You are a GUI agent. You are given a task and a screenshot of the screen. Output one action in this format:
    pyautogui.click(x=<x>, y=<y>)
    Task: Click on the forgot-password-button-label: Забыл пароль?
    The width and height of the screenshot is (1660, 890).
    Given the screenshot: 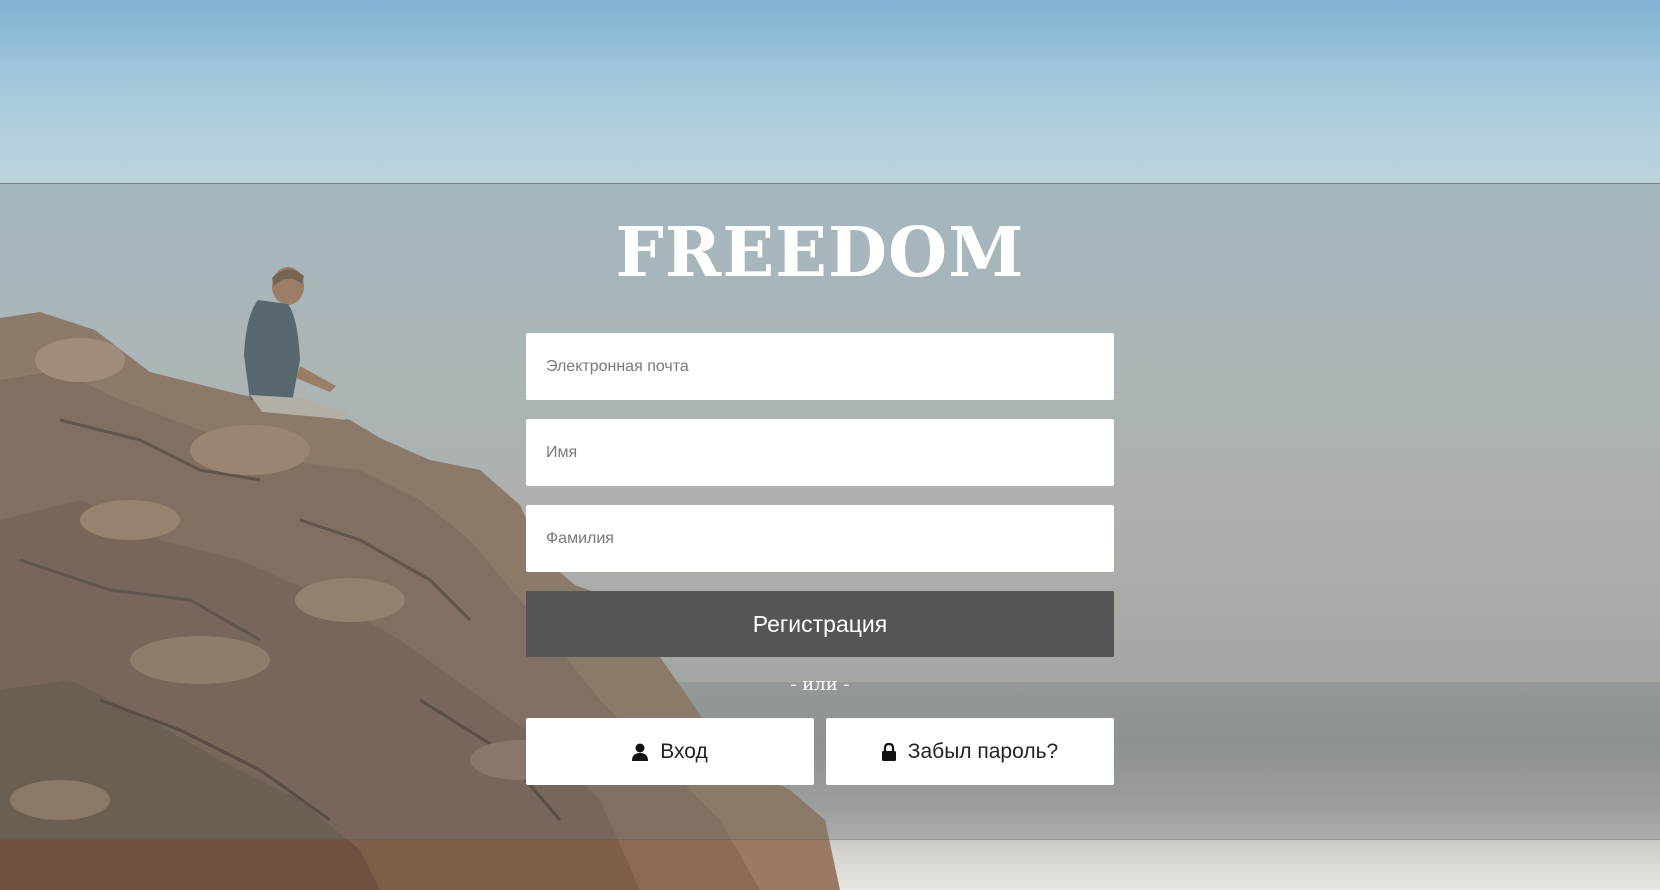 What is the action you would take?
    pyautogui.click(x=983, y=751)
    